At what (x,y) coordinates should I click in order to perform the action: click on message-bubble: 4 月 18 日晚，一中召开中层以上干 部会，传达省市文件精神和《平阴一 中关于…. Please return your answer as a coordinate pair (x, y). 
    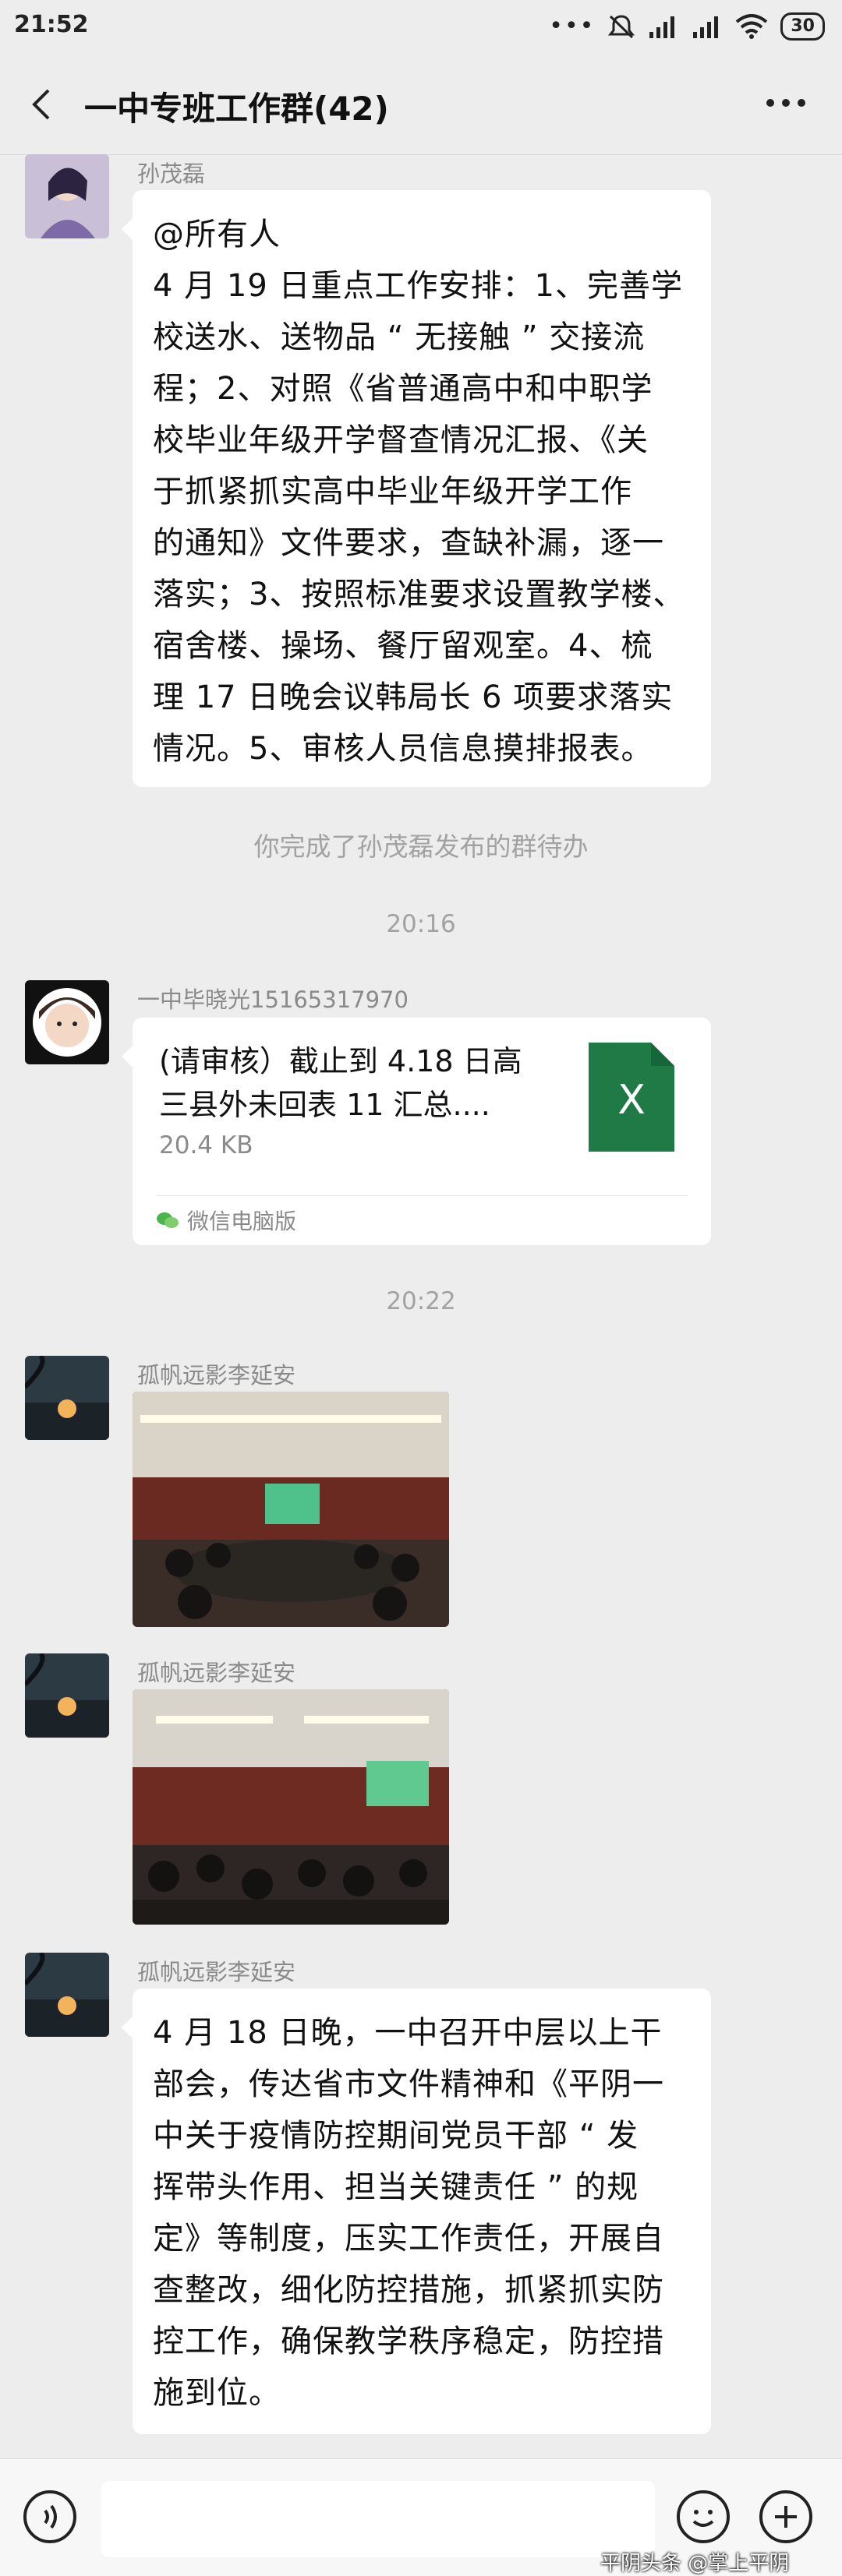
    Looking at the image, I should click on (417, 2211).